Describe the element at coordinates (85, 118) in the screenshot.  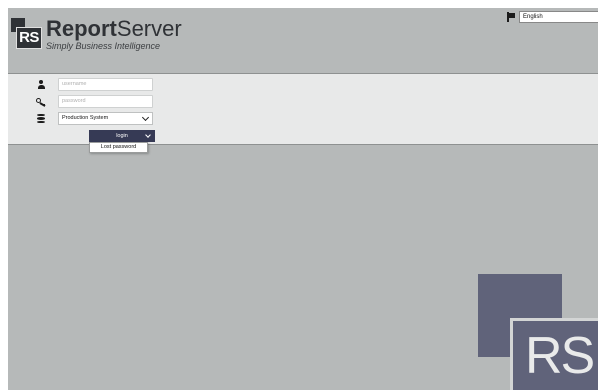
I see `system-select-value: Production System` at that location.